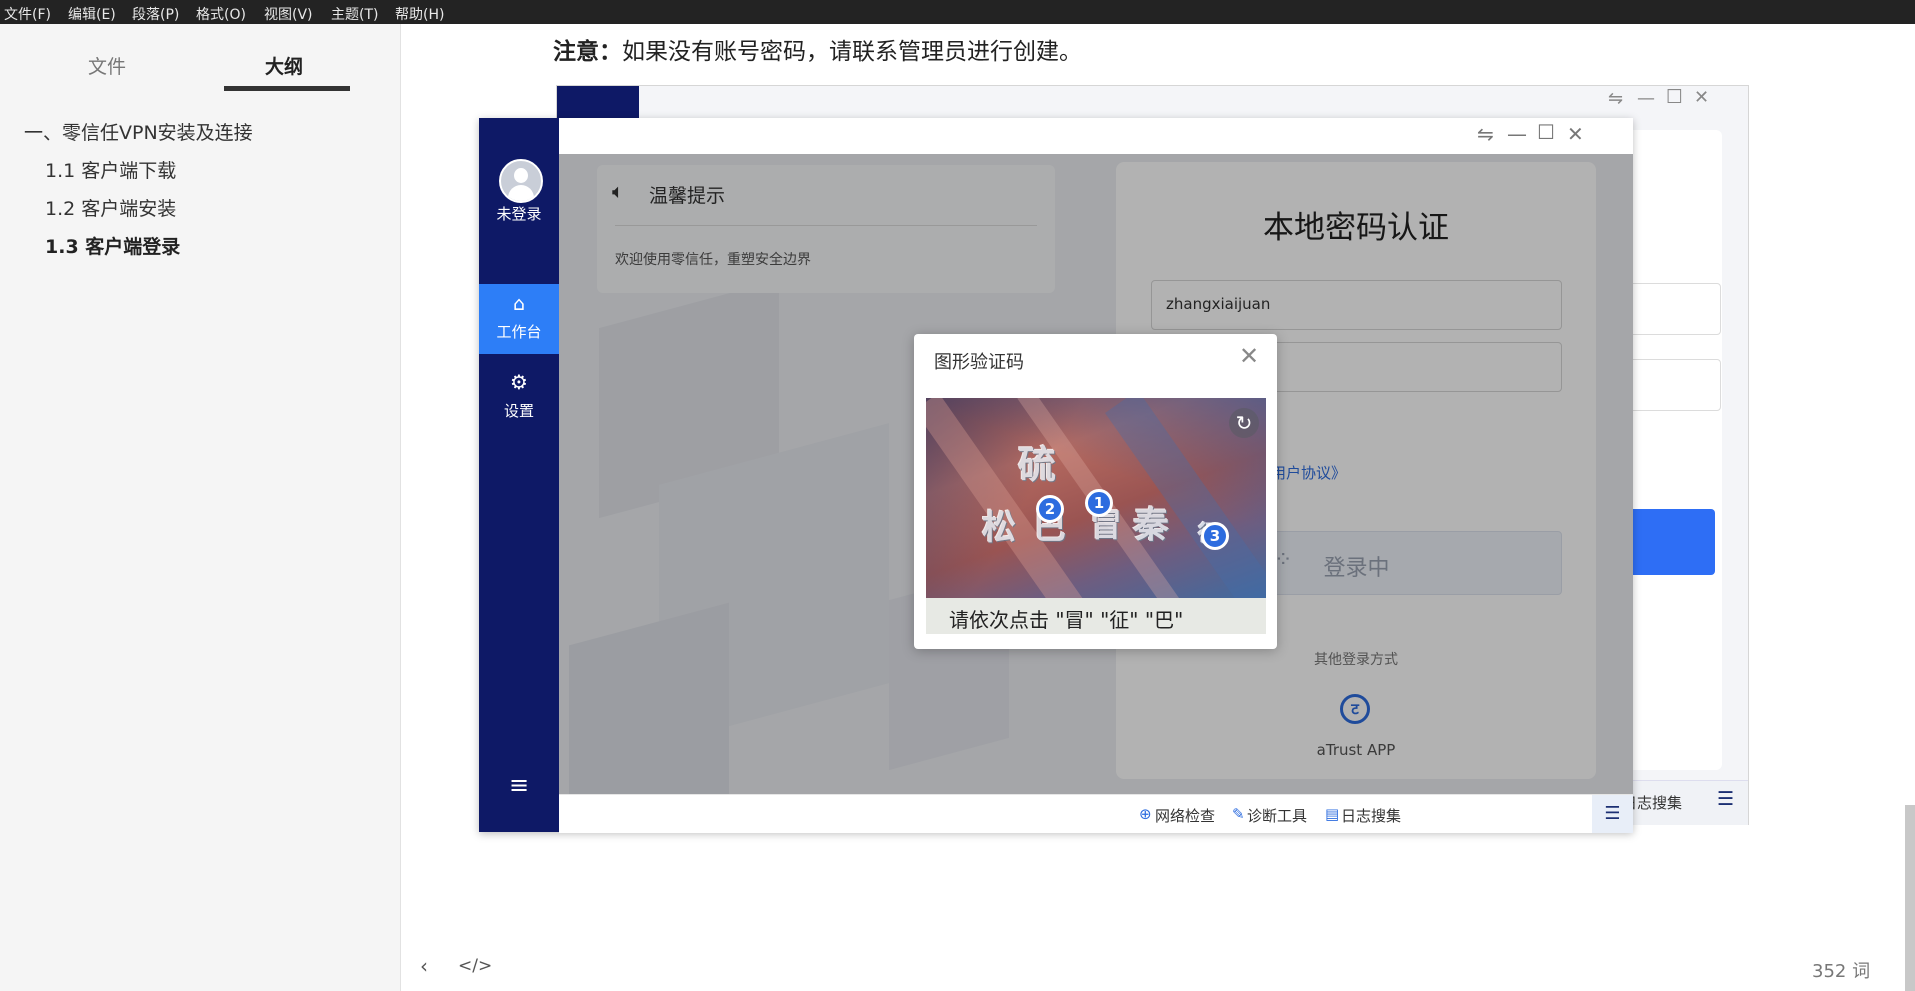 Image resolution: width=1915 pixels, height=991 pixels. Describe the element at coordinates (424, 966) in the screenshot. I see `chevron-left-icon: ‹` at that location.